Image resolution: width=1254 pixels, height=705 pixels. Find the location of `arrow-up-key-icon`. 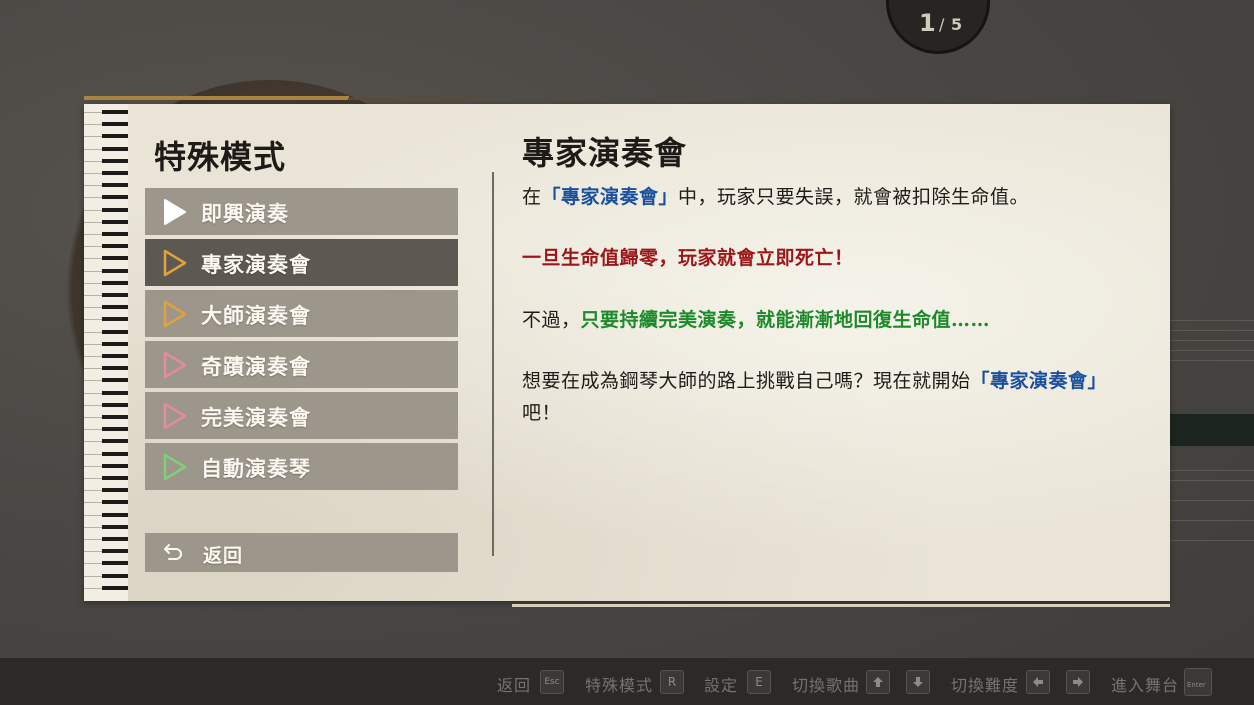

arrow-up-key-icon is located at coordinates (878, 682).